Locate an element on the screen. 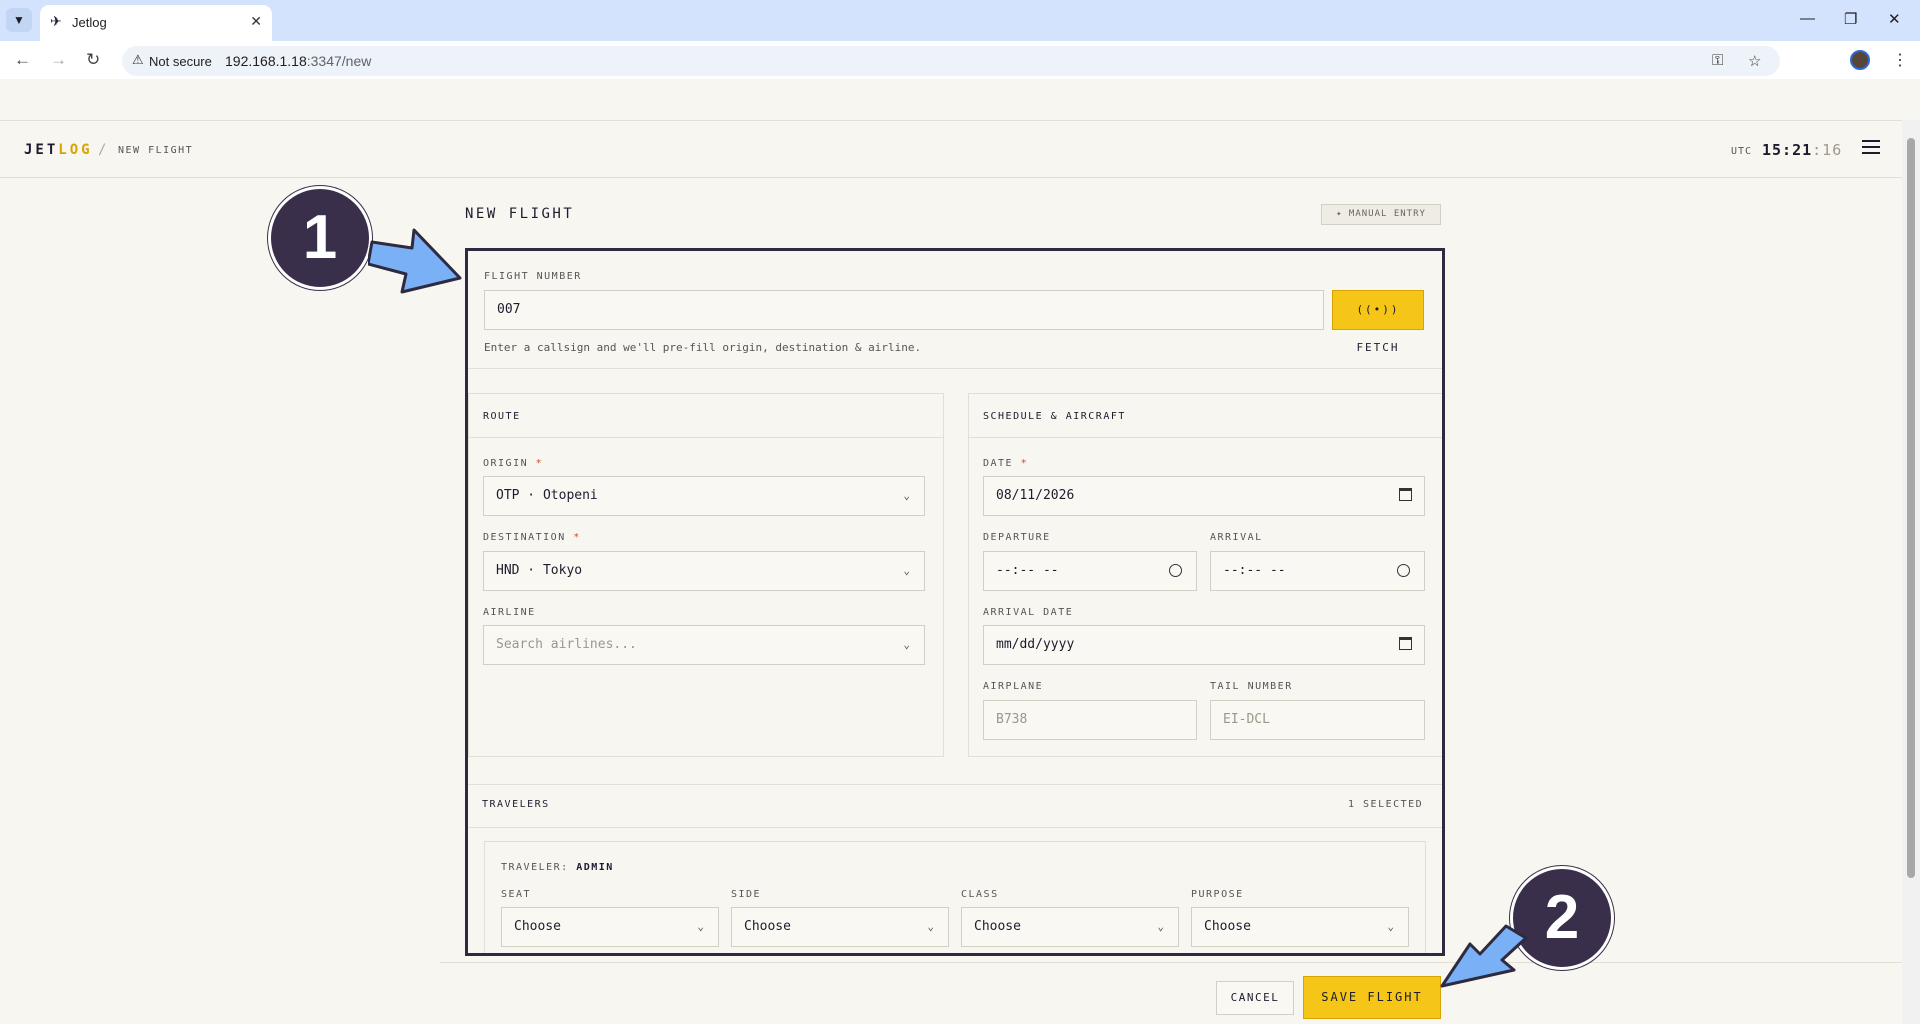 The height and width of the screenshot is (1024, 1920). date-input: 08/11/2026 is located at coordinates (1204, 496).